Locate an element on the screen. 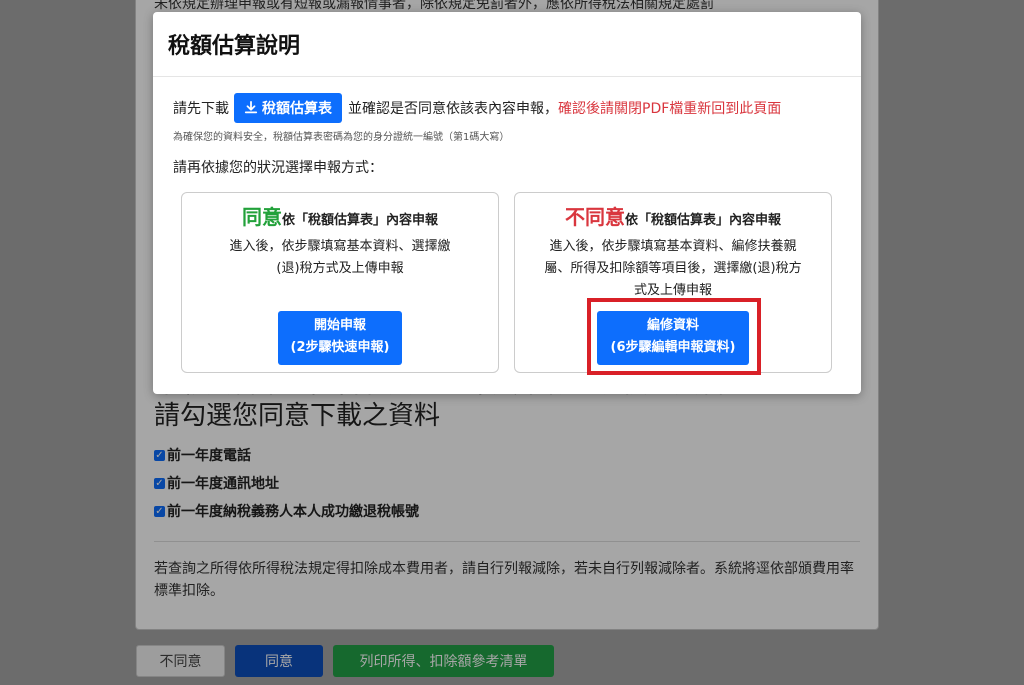 The height and width of the screenshot is (685, 1024). agree-card-emphasis: 同意 is located at coordinates (261, 217).